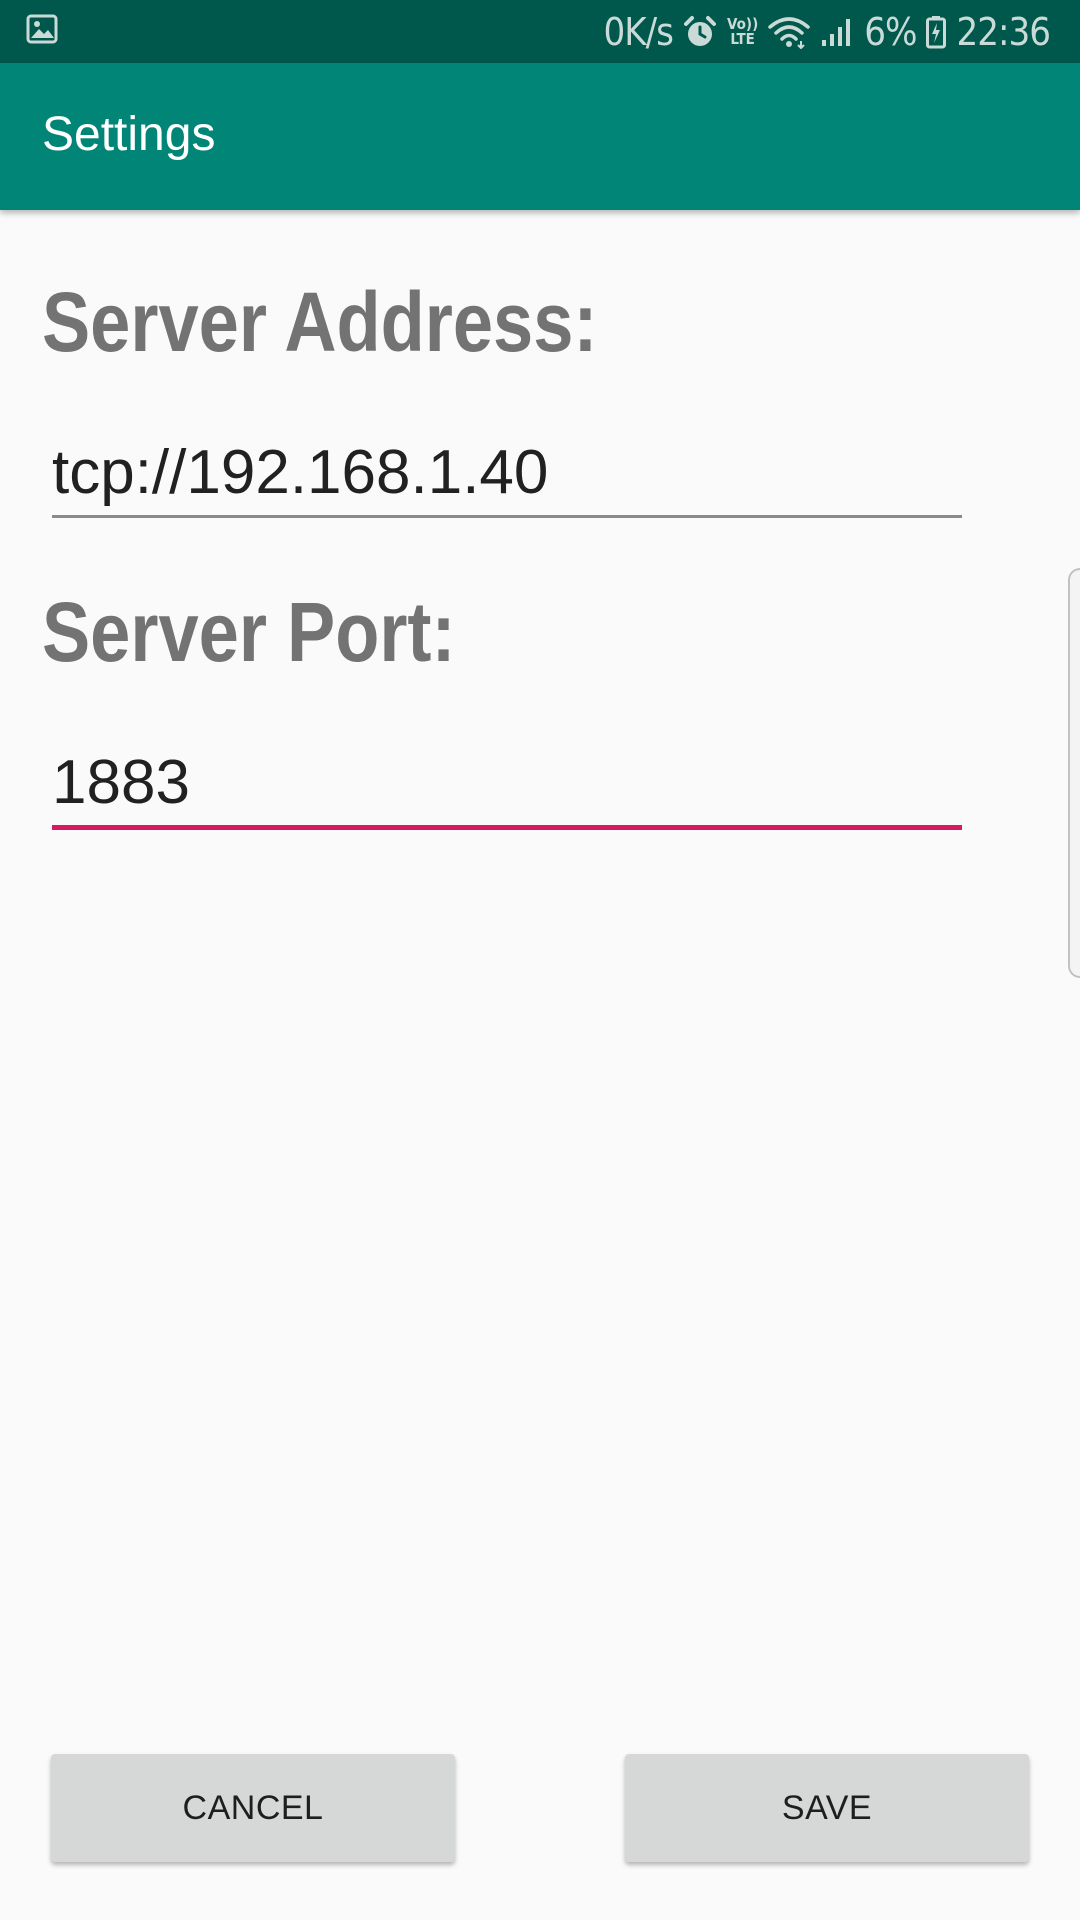 This screenshot has width=1080, height=1920. What do you see at coordinates (129, 134) in the screenshot?
I see `page-title: Settings` at bounding box center [129, 134].